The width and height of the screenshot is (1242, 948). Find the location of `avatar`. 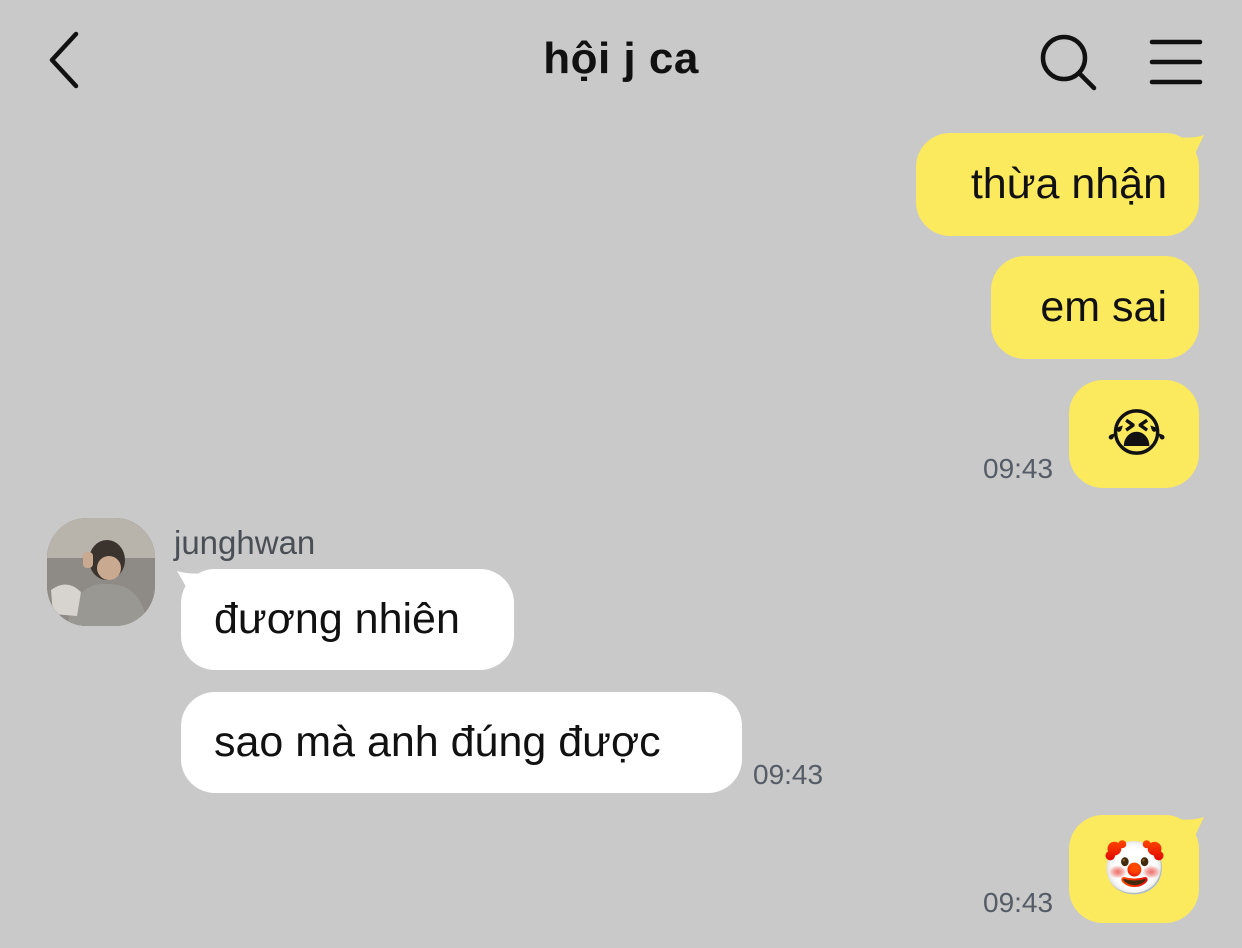

avatar is located at coordinates (101, 572).